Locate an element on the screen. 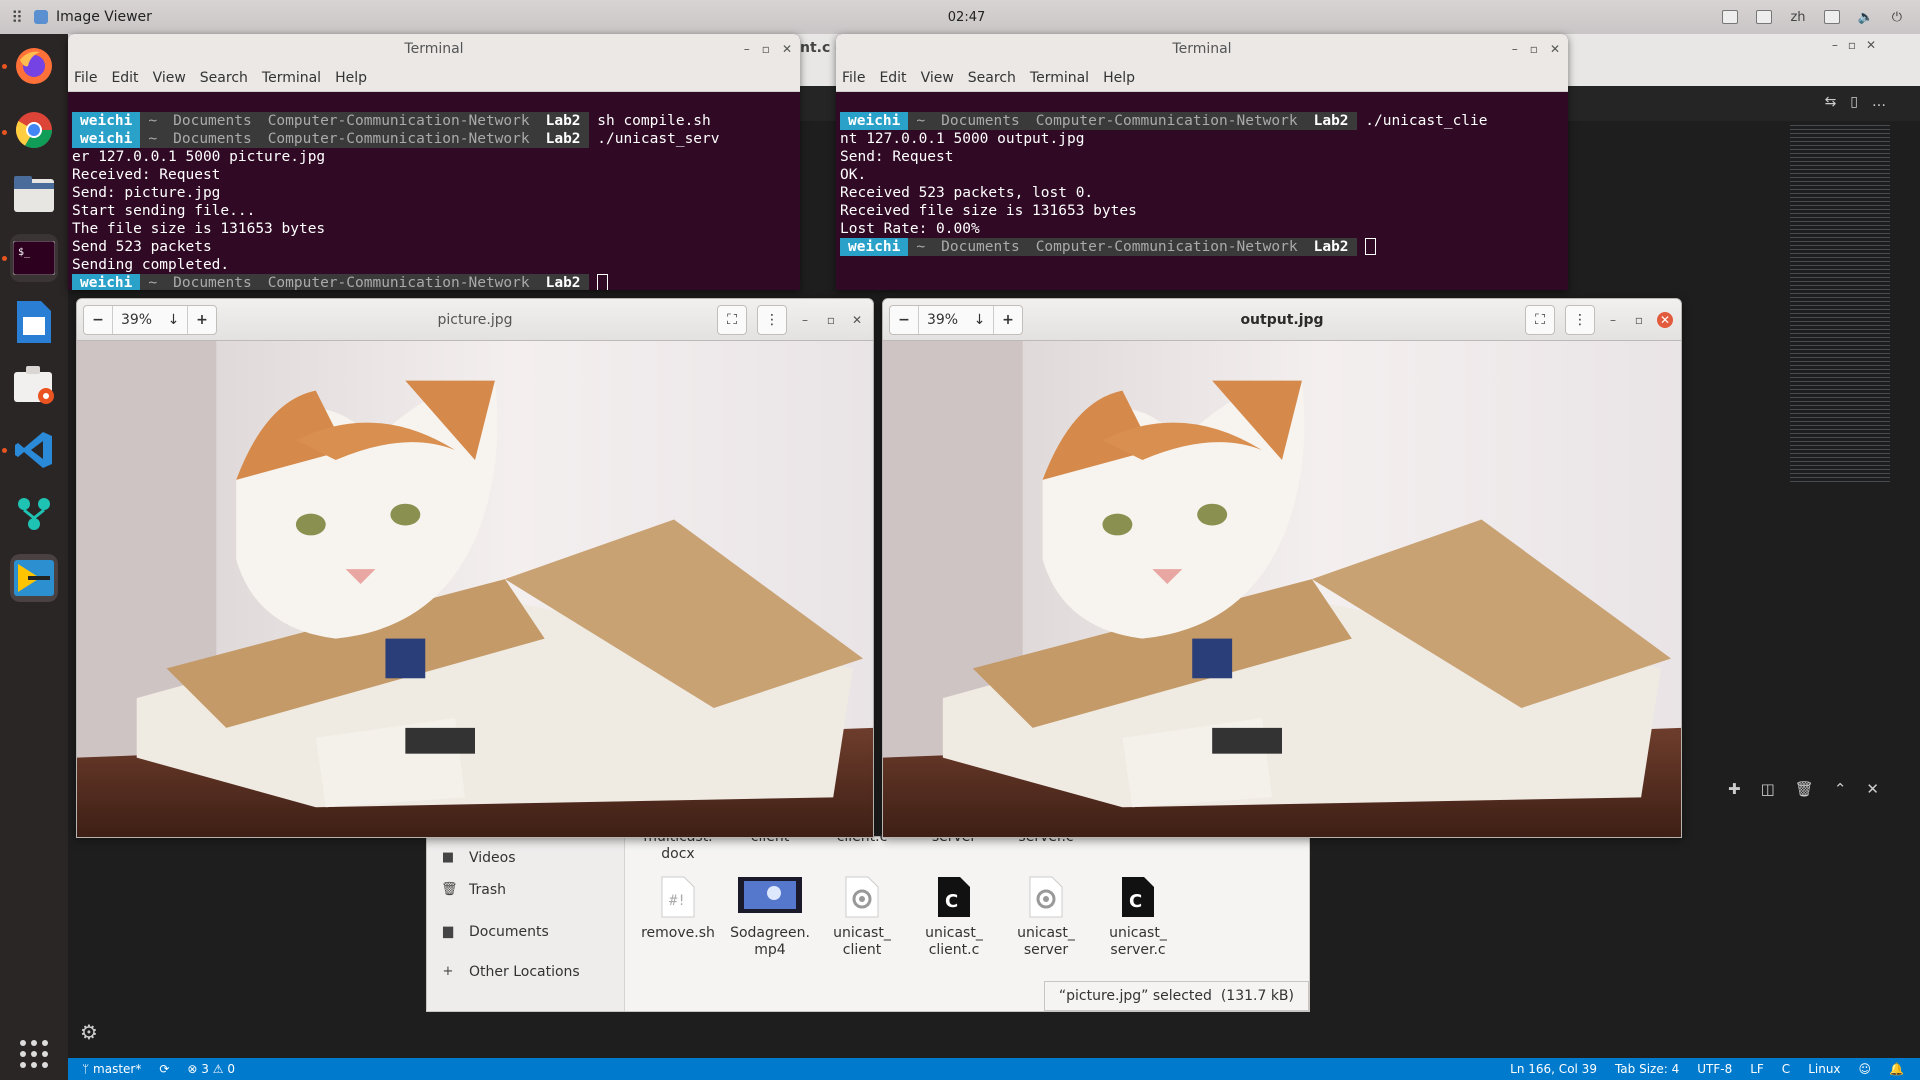 The height and width of the screenshot is (1080, 1920). chevron-up-icon: ⌃ is located at coordinates (1840, 789).